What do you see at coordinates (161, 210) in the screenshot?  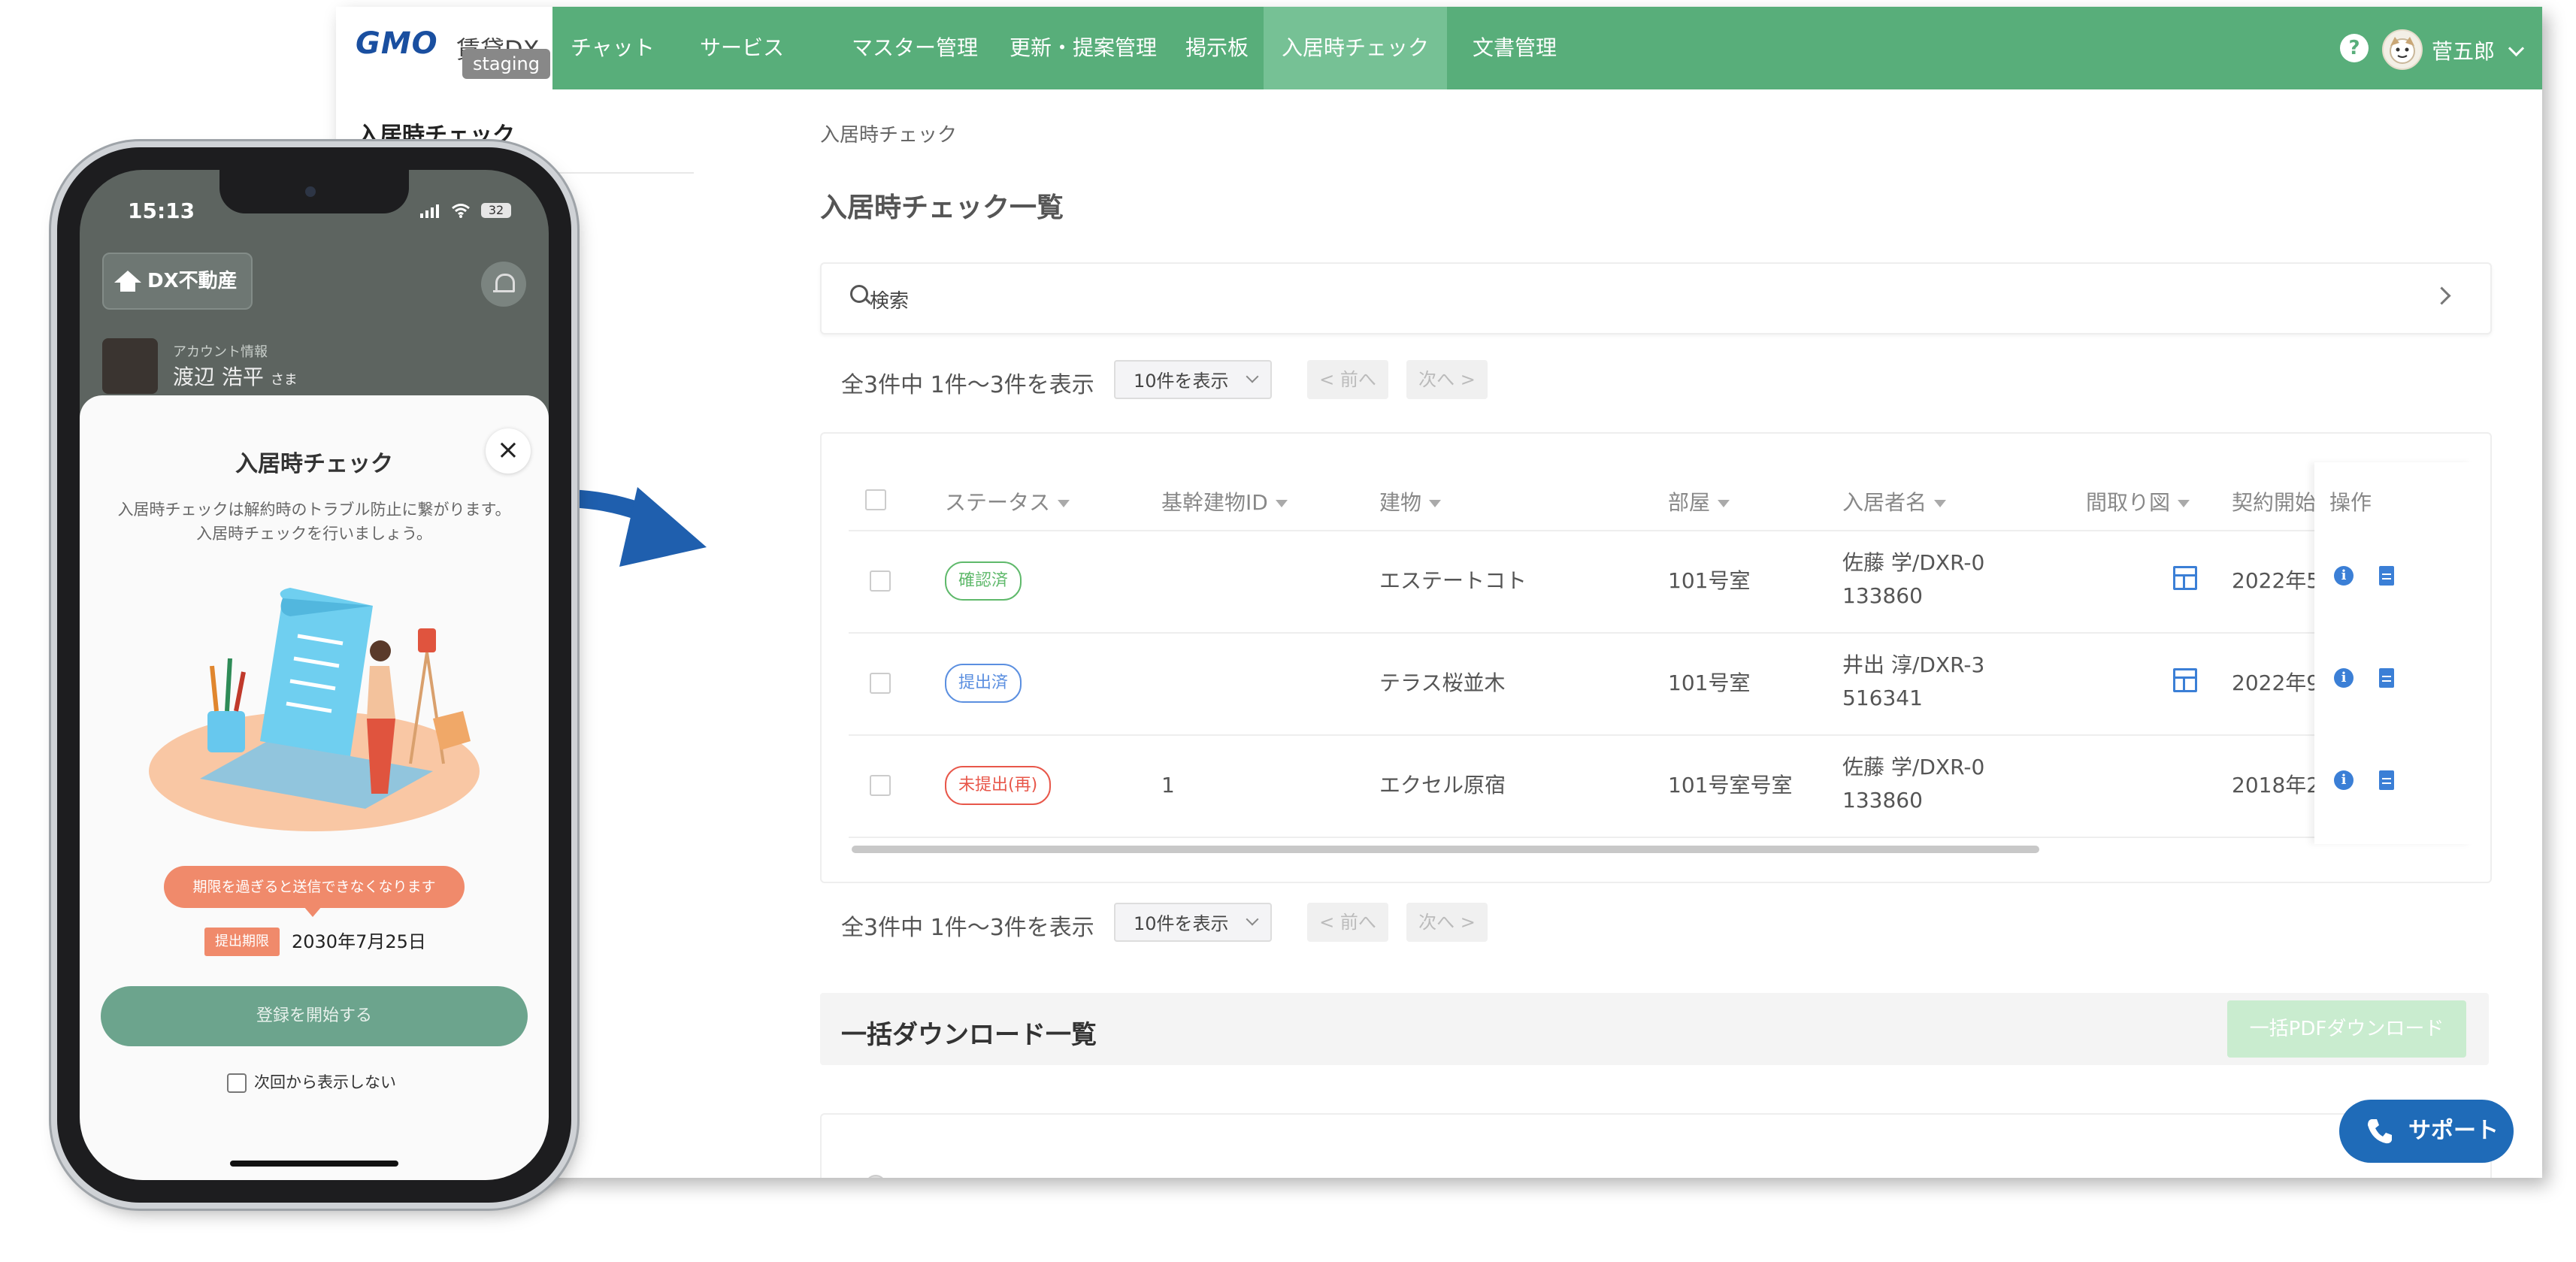 I see `status-bar-time: 15:13` at bounding box center [161, 210].